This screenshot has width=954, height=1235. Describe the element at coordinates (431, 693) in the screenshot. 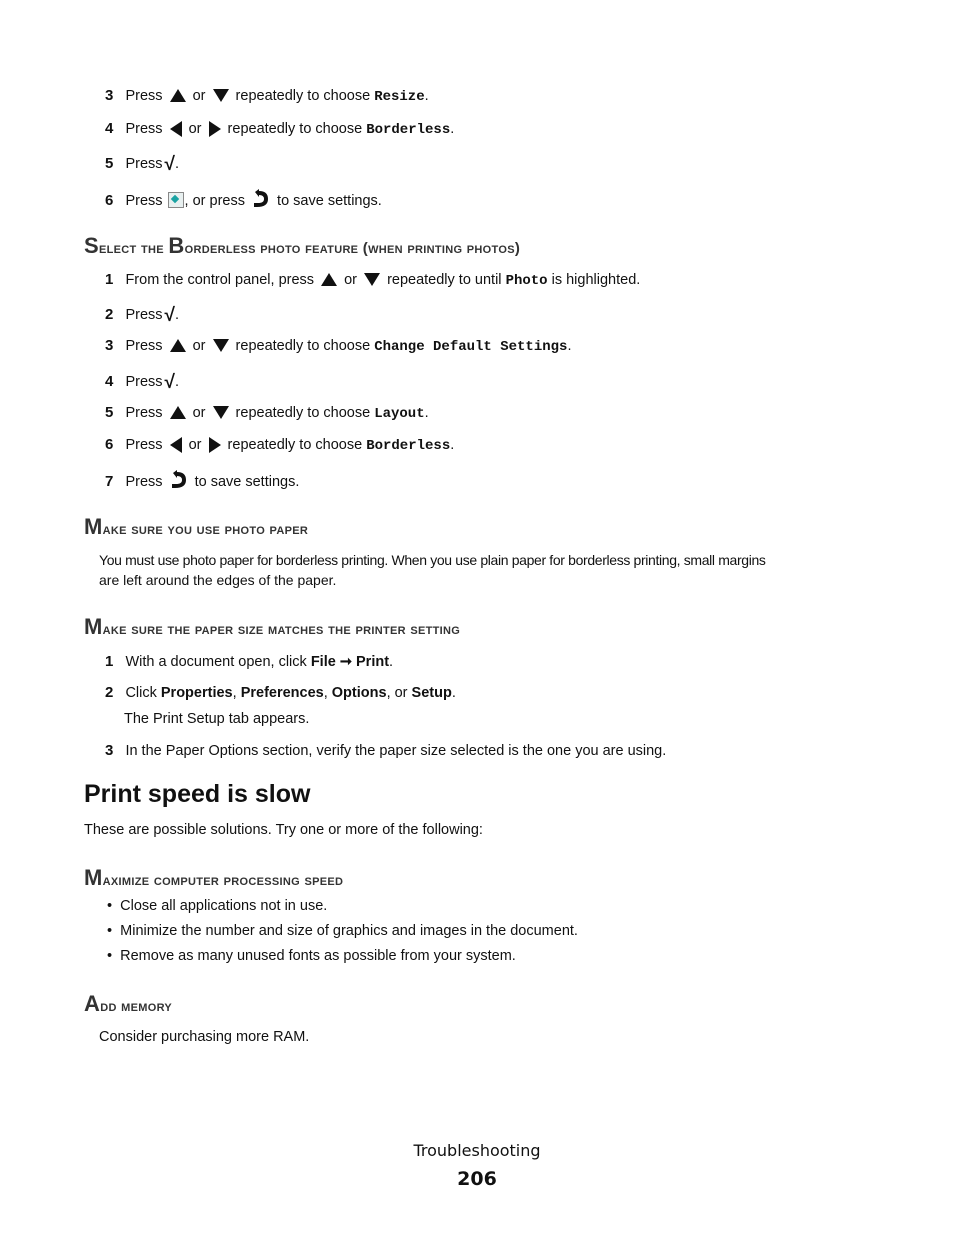

I see `option-setup: Setup` at that location.